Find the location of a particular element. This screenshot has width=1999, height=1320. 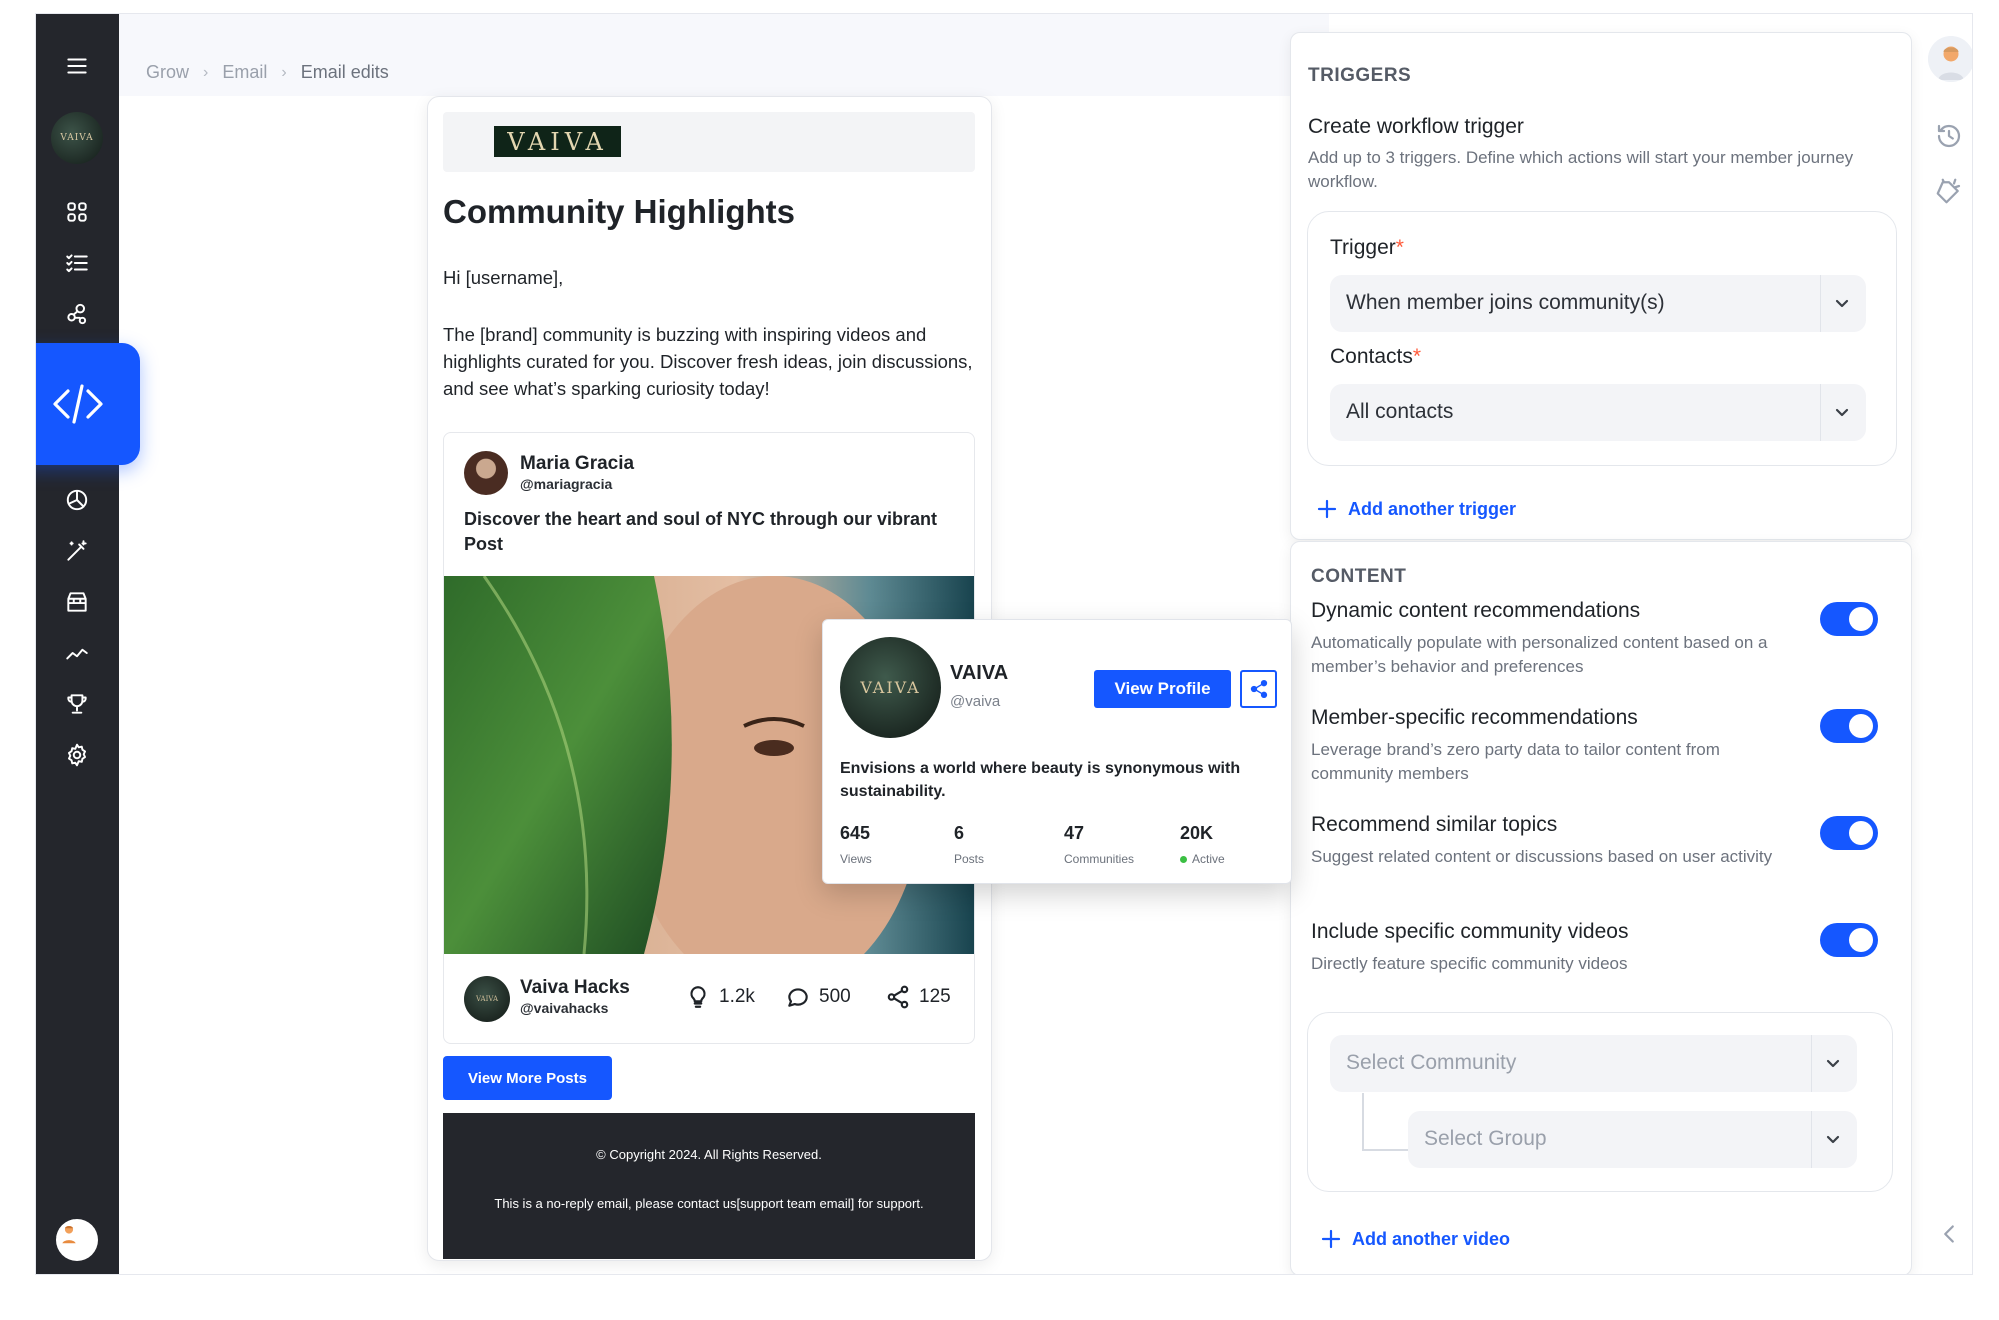

code-editor-button is located at coordinates (88, 404).